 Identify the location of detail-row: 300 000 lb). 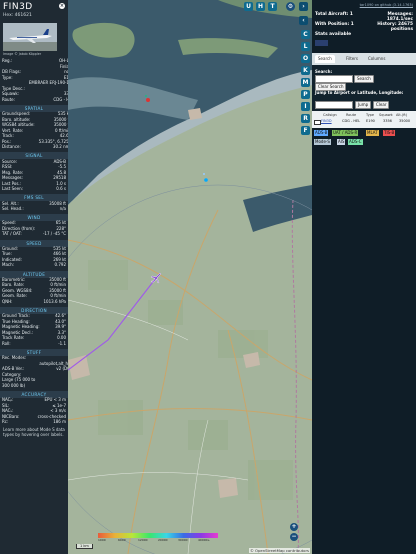
(34, 385).